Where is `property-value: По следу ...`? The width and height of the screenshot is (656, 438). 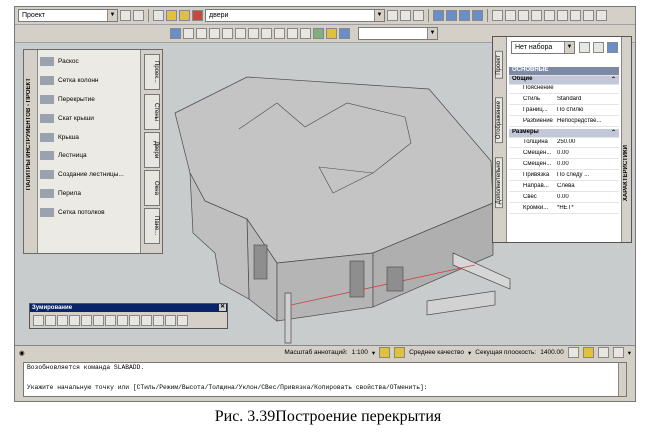
property-value: По следу ... is located at coordinates (573, 175).